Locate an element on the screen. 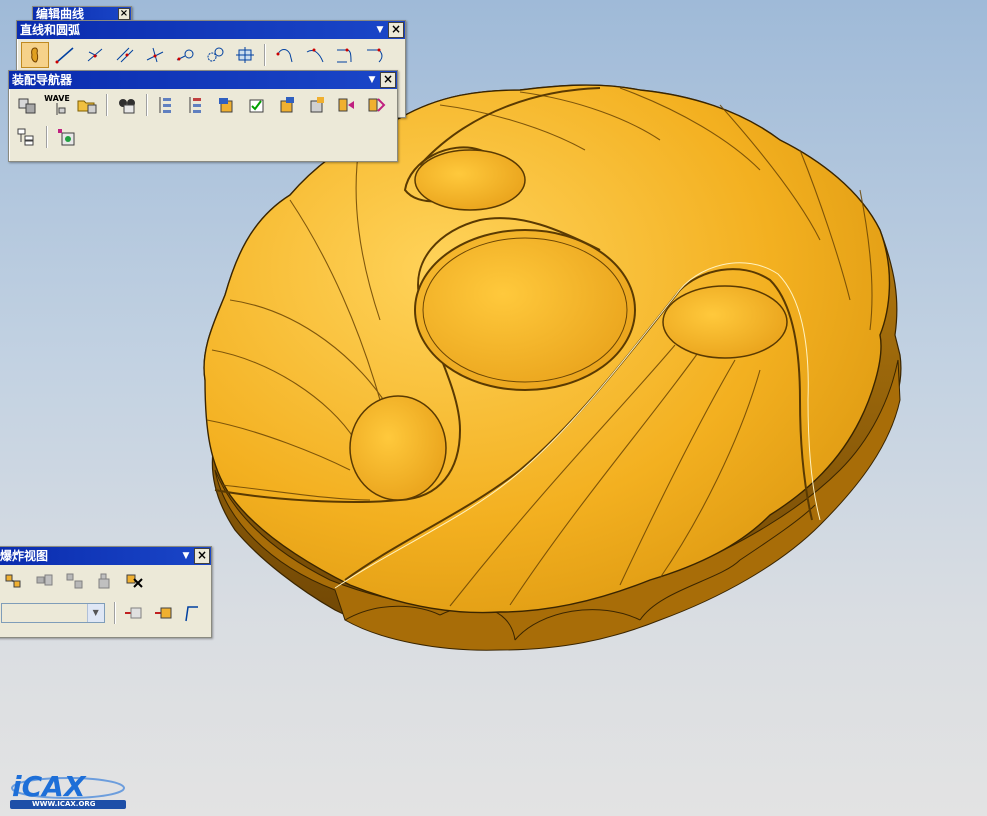 This screenshot has width=987, height=816. explode-icon is located at coordinates (13, 581).